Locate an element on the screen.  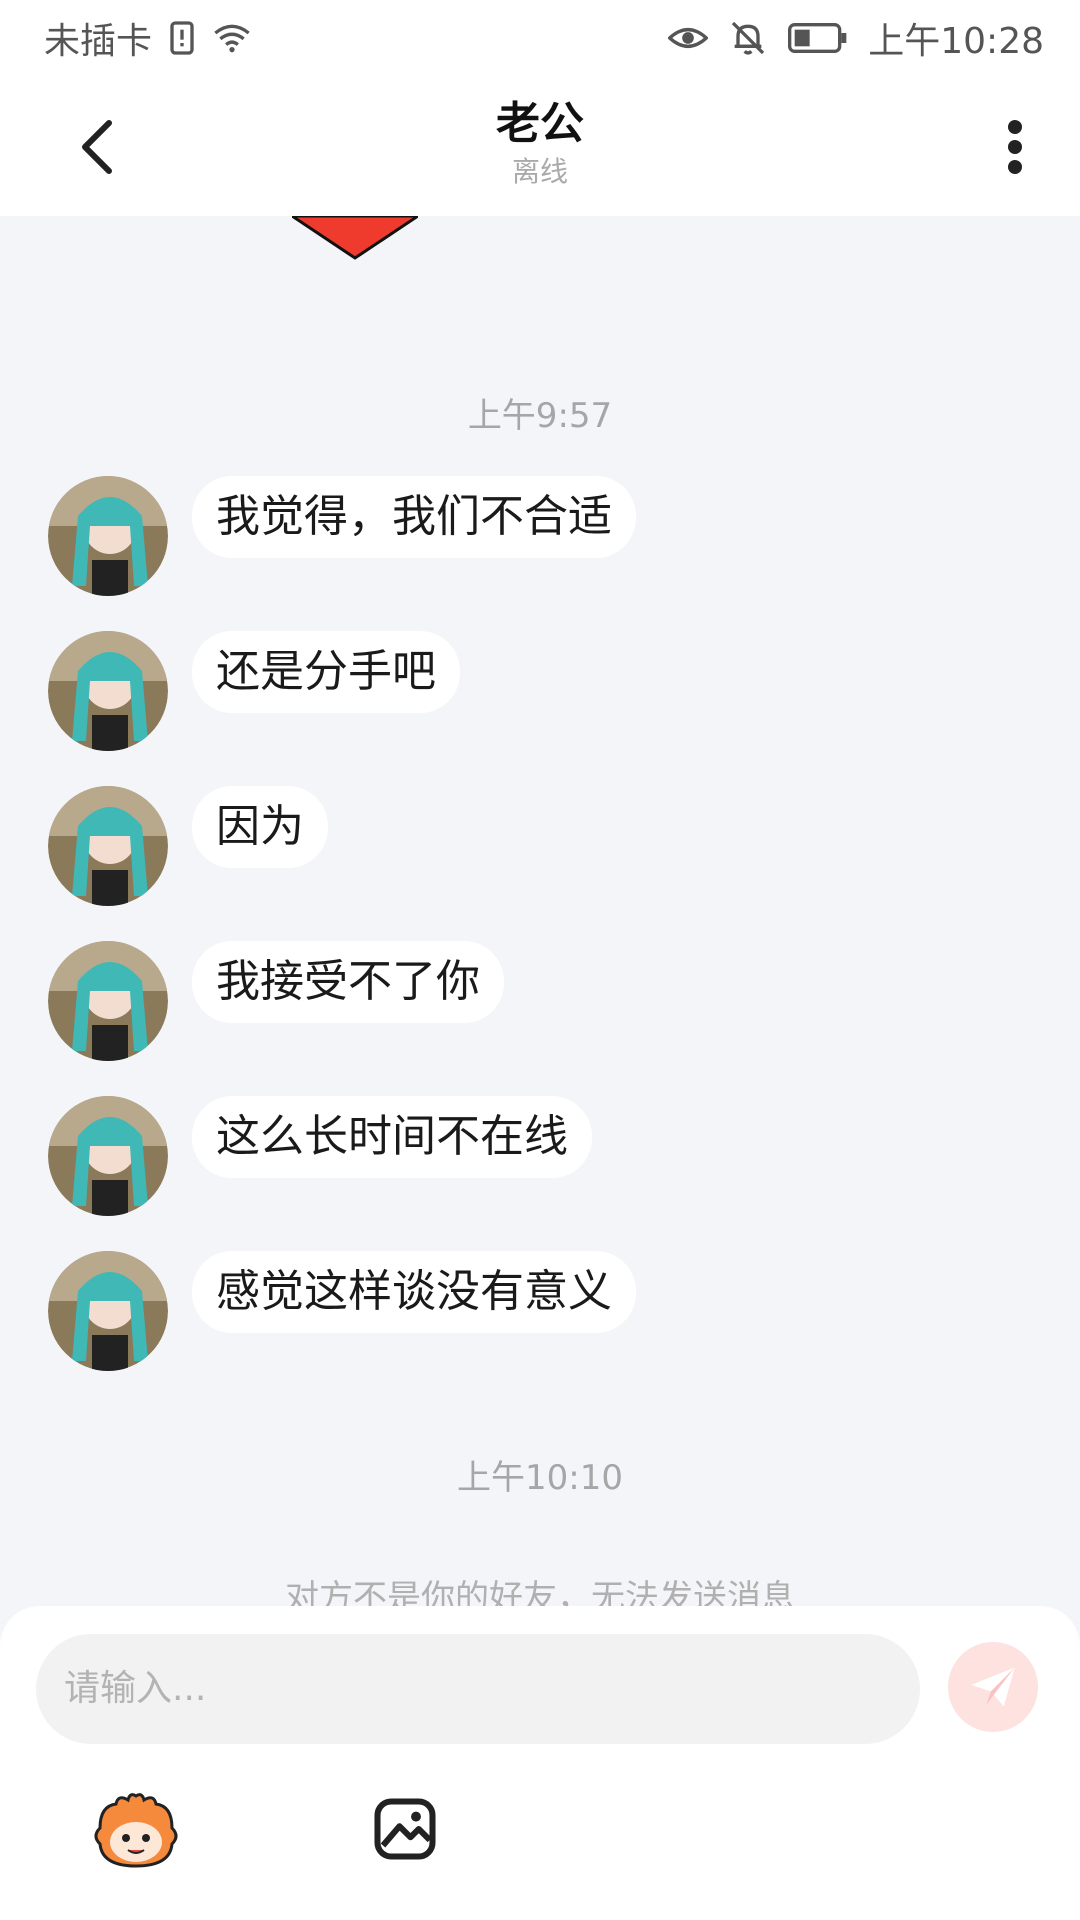
online-status: 离线 is located at coordinates (539, 171).